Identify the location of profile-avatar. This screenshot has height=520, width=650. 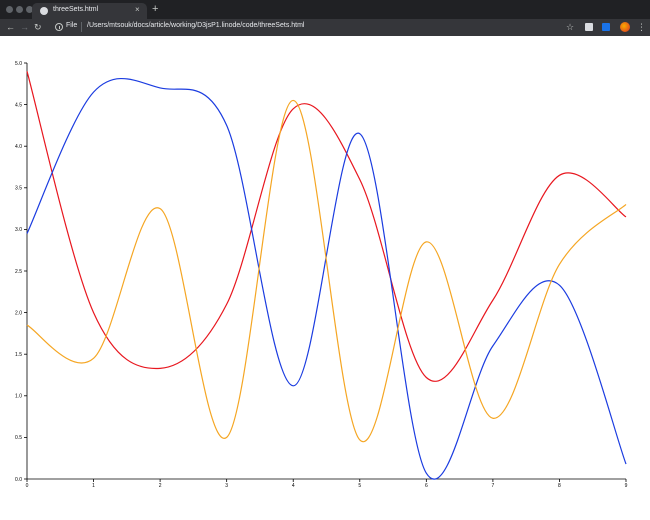
(625, 27).